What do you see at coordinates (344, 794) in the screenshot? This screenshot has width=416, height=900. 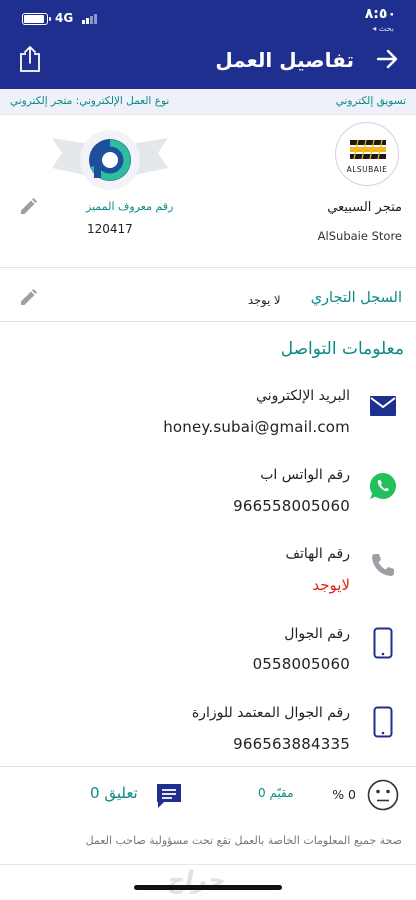 I see `rating-percent: % 0` at bounding box center [344, 794].